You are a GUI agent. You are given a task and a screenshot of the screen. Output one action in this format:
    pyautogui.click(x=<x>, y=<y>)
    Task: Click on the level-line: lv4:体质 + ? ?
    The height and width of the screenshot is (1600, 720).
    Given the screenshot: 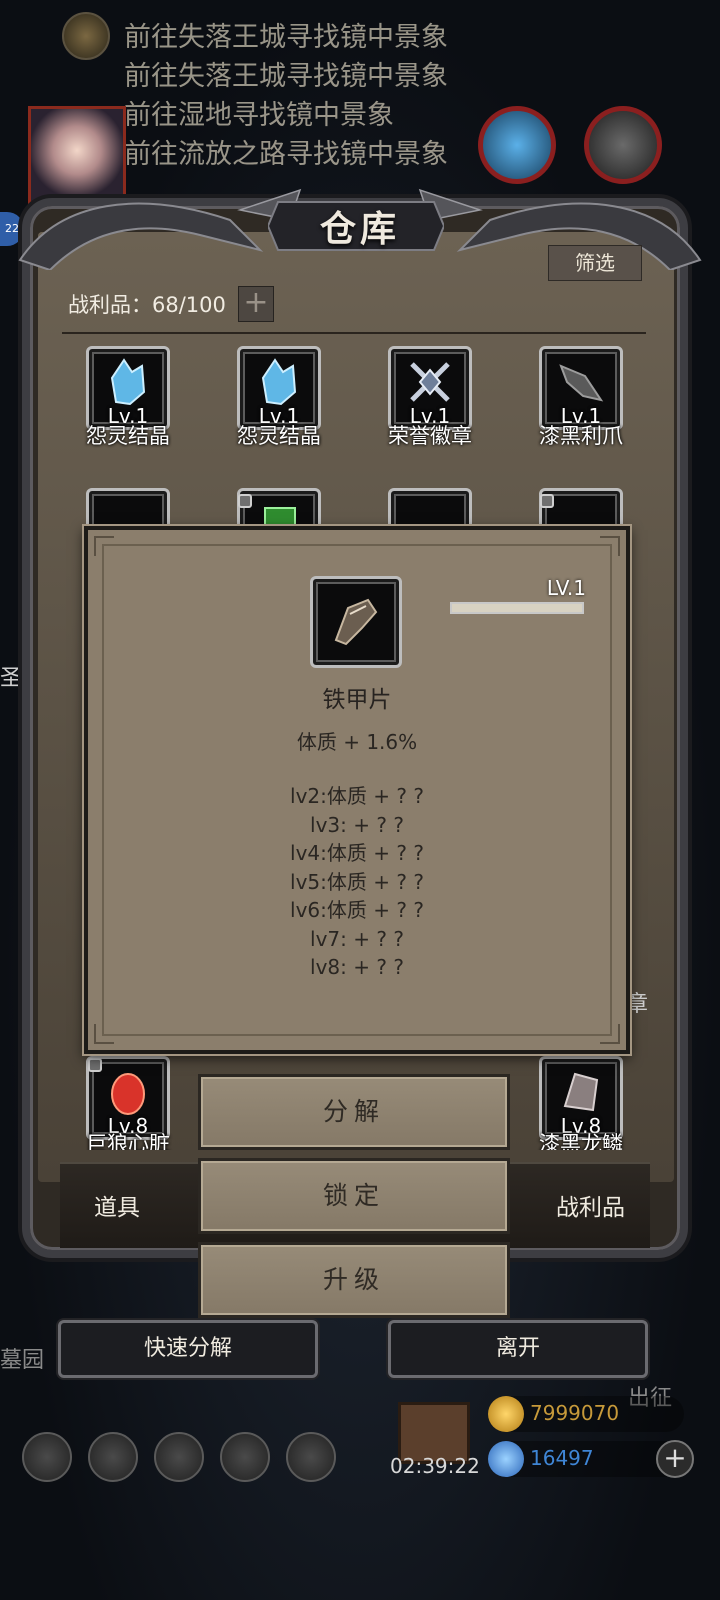 What is the action you would take?
    pyautogui.click(x=357, y=853)
    